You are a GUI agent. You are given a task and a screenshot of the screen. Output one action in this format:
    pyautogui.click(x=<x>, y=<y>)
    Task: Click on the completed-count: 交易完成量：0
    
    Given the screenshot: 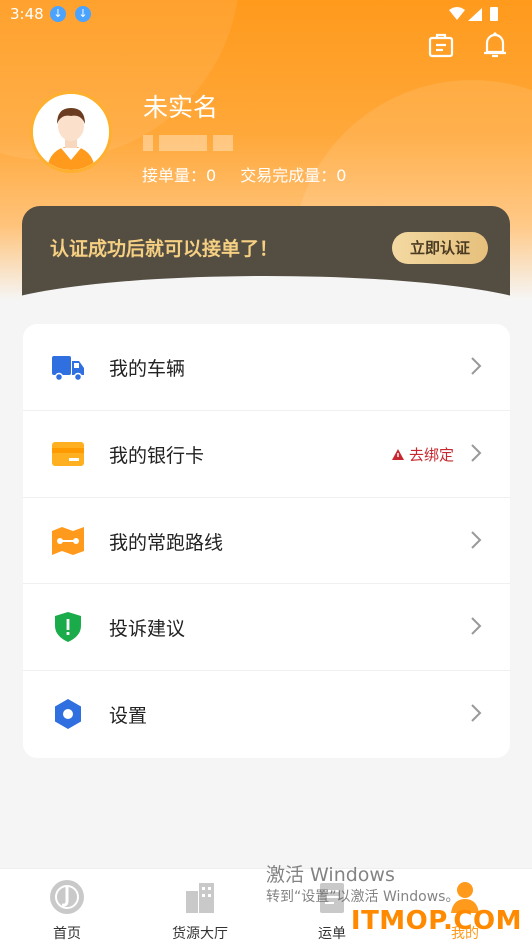 What is the action you would take?
    pyautogui.click(x=293, y=175)
    